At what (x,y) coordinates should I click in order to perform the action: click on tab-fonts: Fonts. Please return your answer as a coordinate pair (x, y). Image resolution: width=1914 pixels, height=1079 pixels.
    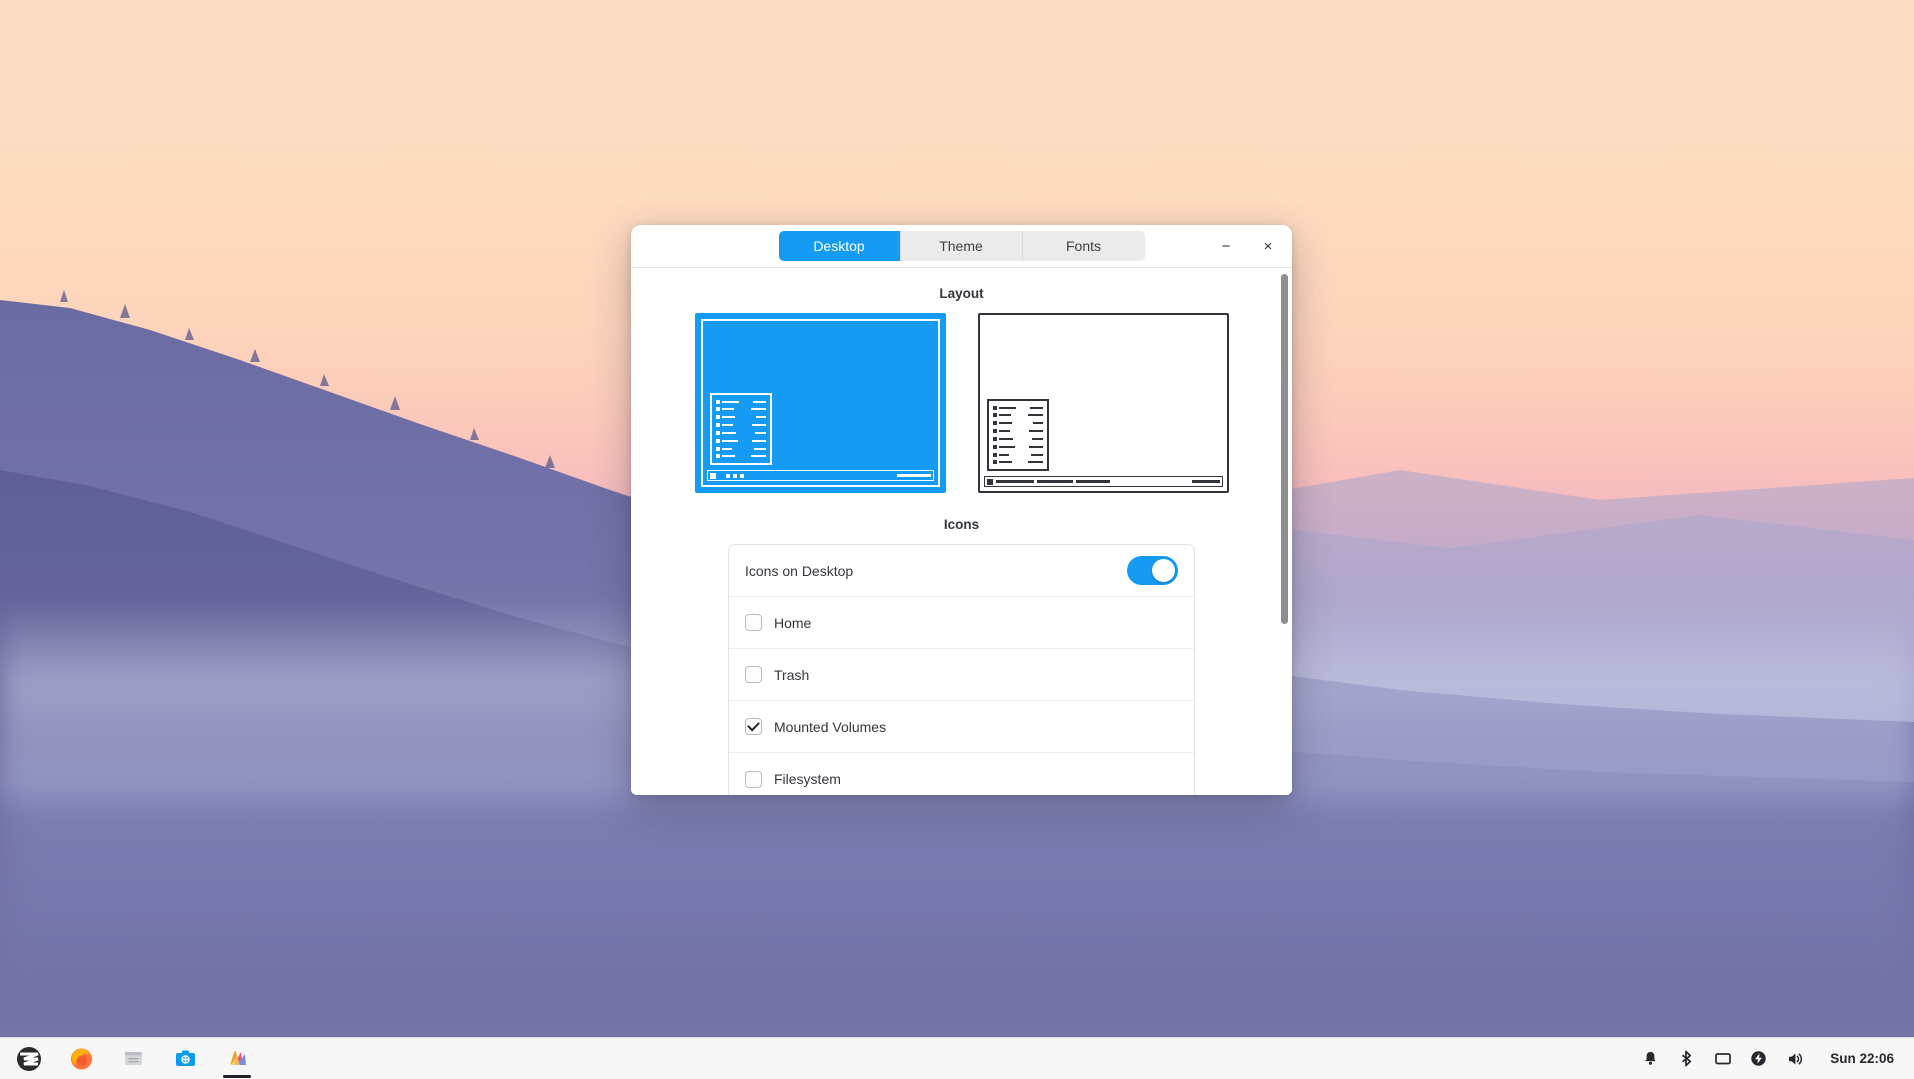
    Looking at the image, I should click on (1083, 246).